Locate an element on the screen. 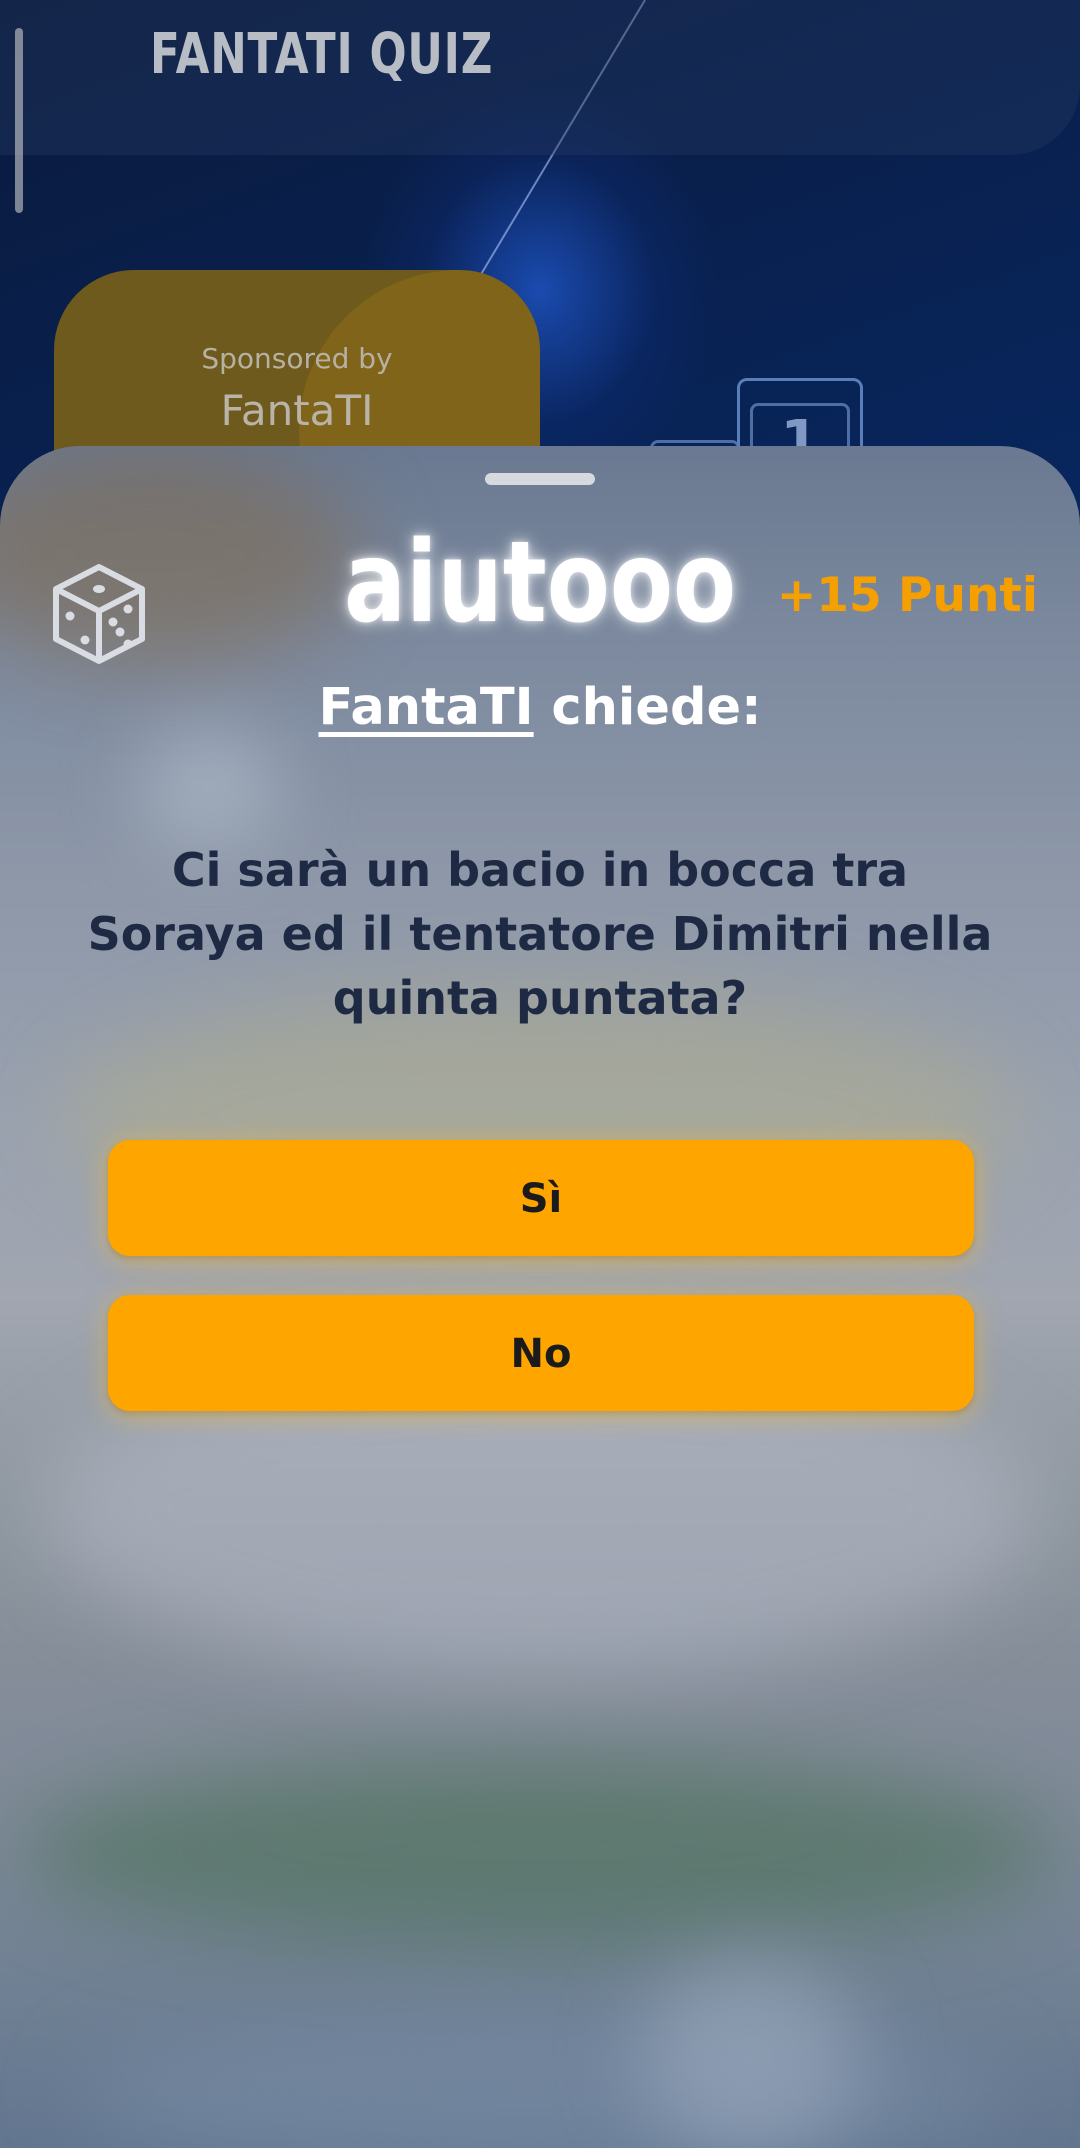  points-badge: +15 Punti is located at coordinates (907, 595).